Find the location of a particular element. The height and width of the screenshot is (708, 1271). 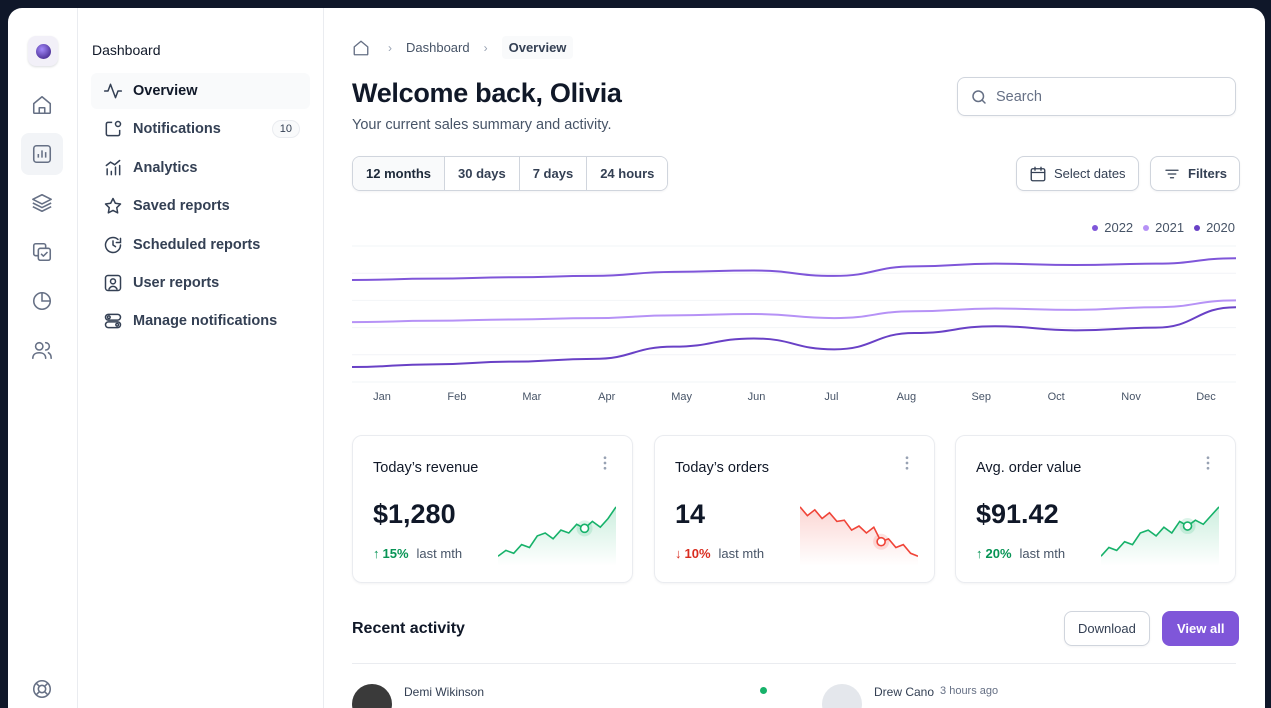

activity-icon is located at coordinates (113, 91).